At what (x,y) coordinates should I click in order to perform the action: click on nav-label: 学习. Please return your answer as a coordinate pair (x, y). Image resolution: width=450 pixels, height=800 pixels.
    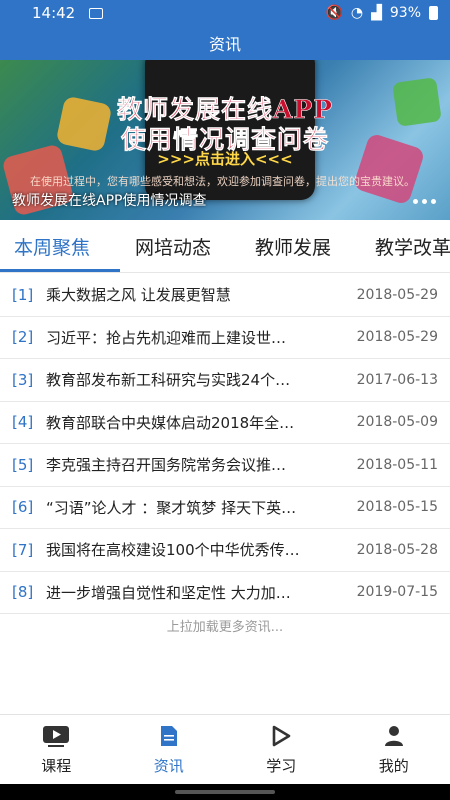
    Looking at the image, I should click on (281, 766).